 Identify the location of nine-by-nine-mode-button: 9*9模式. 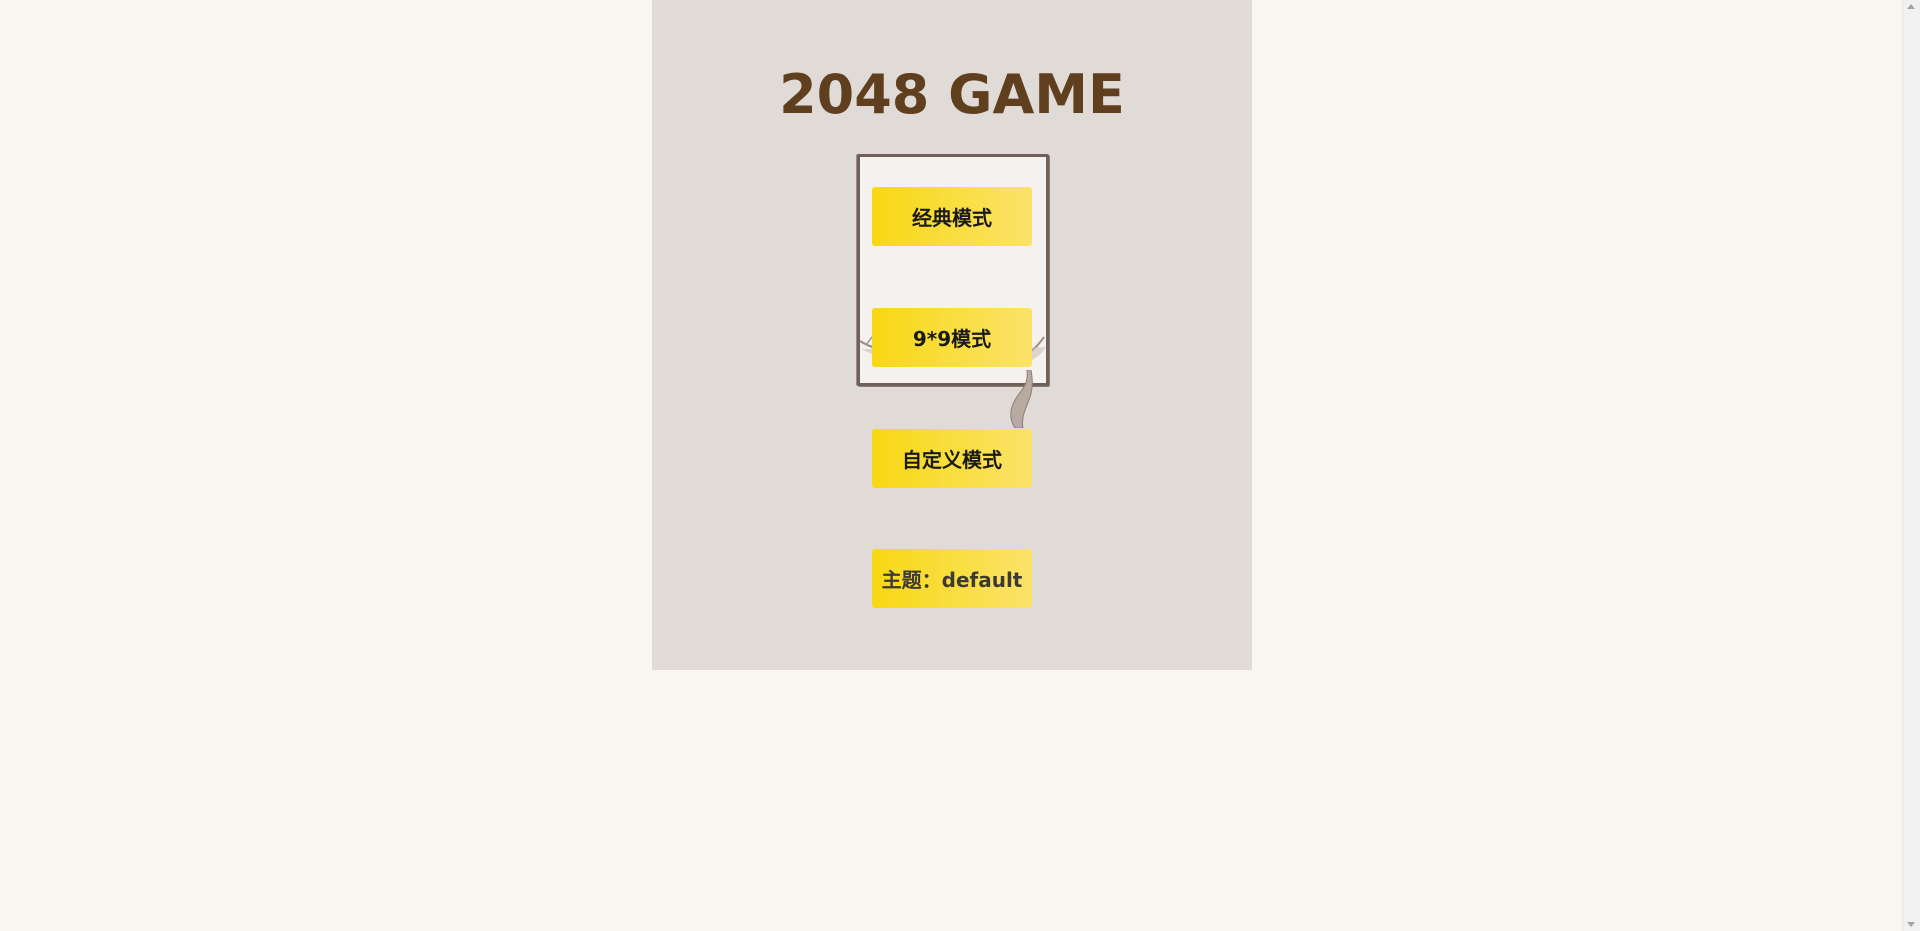
(952, 337).